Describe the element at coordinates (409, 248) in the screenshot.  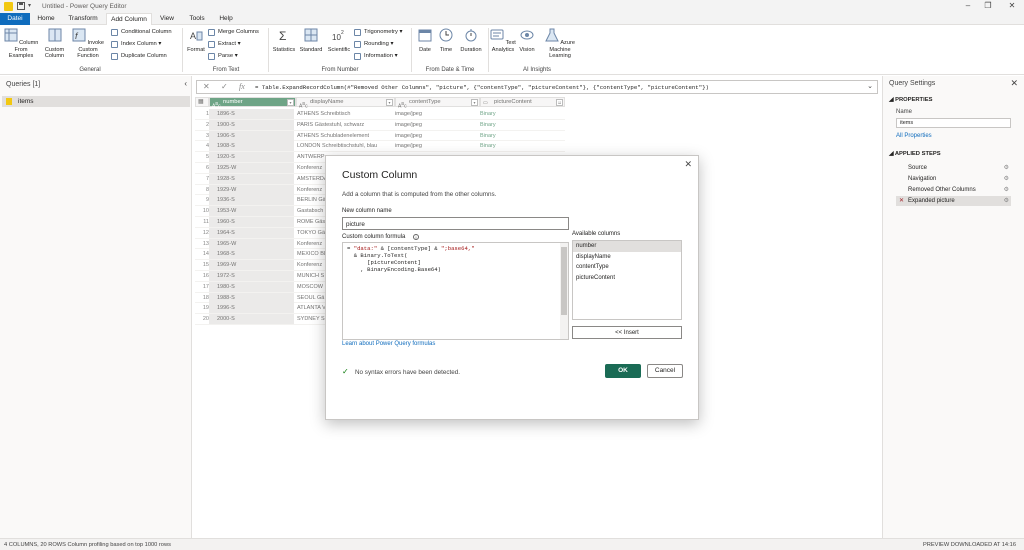
I see `formula-token: & [contentType] &` at that location.